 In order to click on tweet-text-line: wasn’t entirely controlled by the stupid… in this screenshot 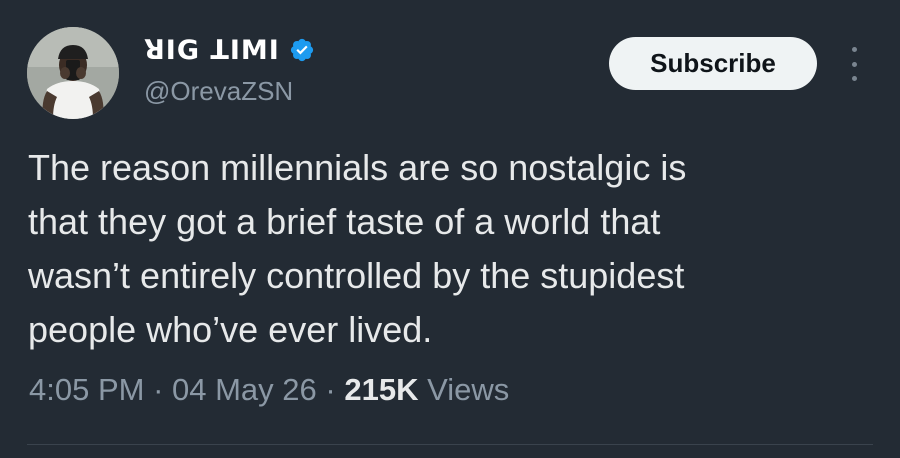, I will do `click(356, 275)`.